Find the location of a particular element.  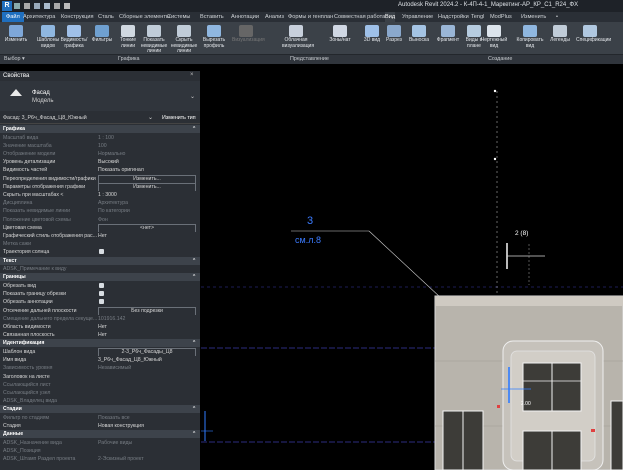

property-value: Независимый is located at coordinates (114, 368).